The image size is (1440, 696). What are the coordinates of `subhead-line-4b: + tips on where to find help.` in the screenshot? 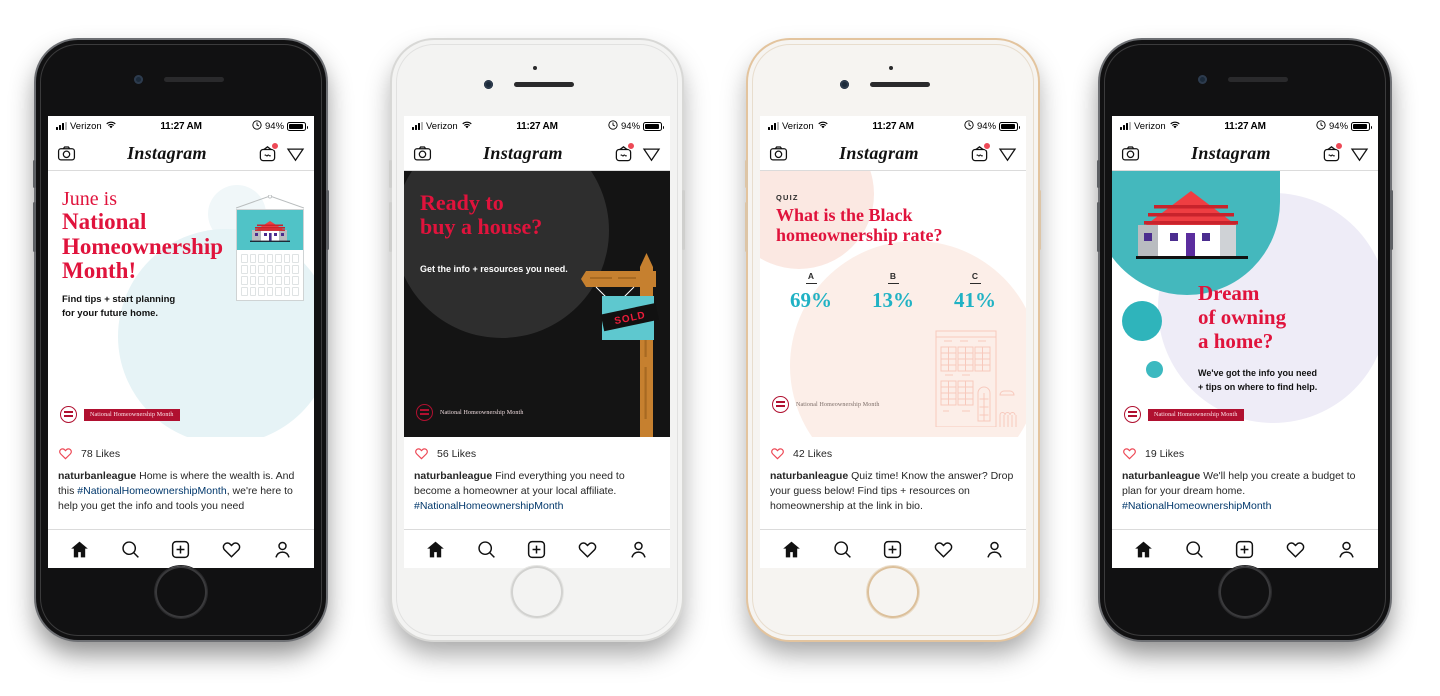 It's located at (1258, 386).